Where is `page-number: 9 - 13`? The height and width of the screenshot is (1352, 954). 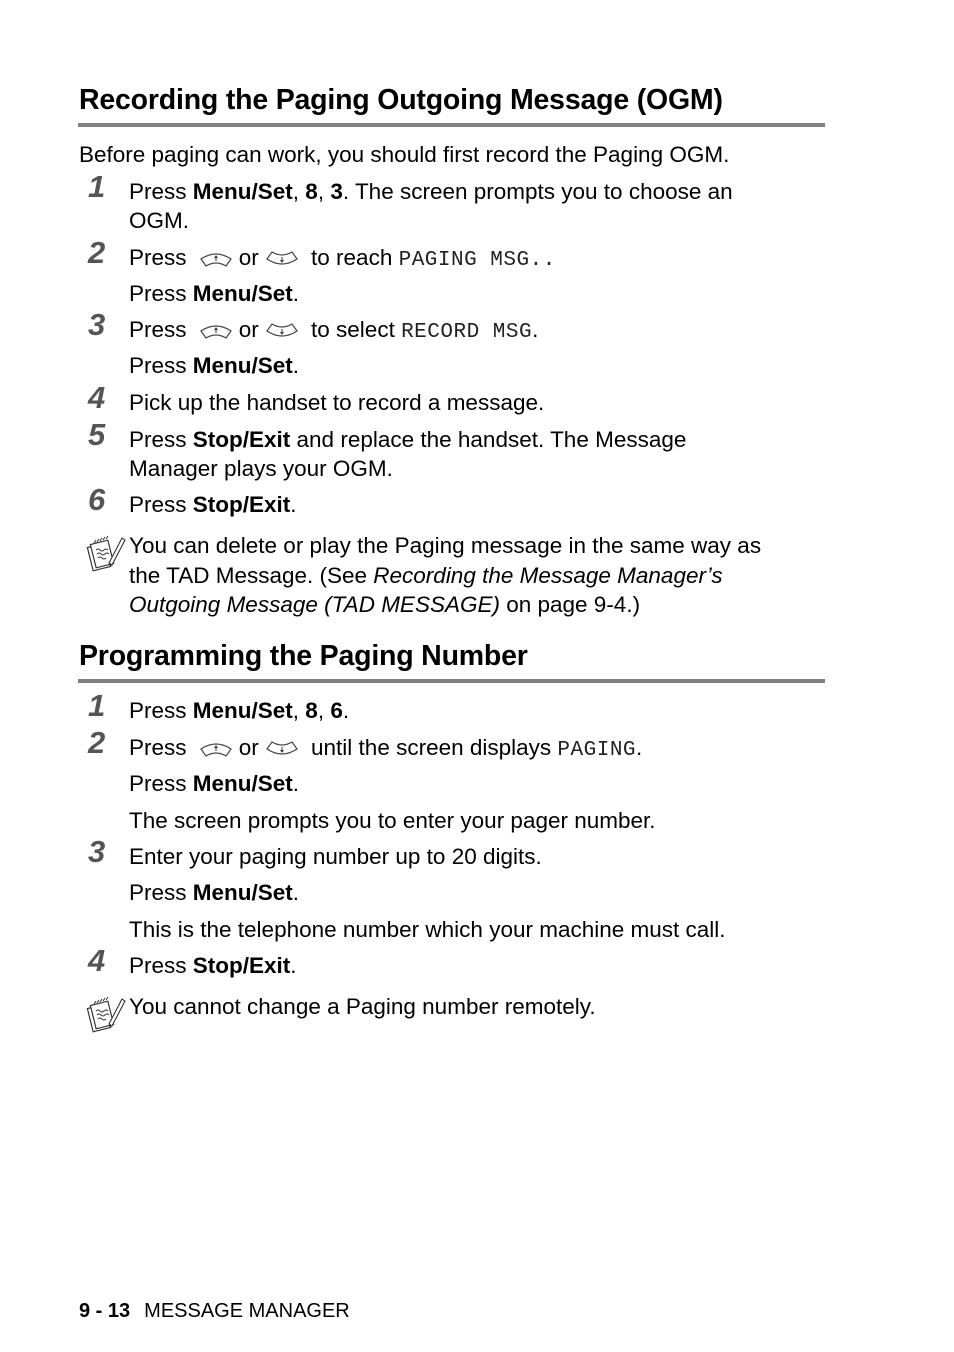
page-number: 9 - 13 is located at coordinates (105, 1311).